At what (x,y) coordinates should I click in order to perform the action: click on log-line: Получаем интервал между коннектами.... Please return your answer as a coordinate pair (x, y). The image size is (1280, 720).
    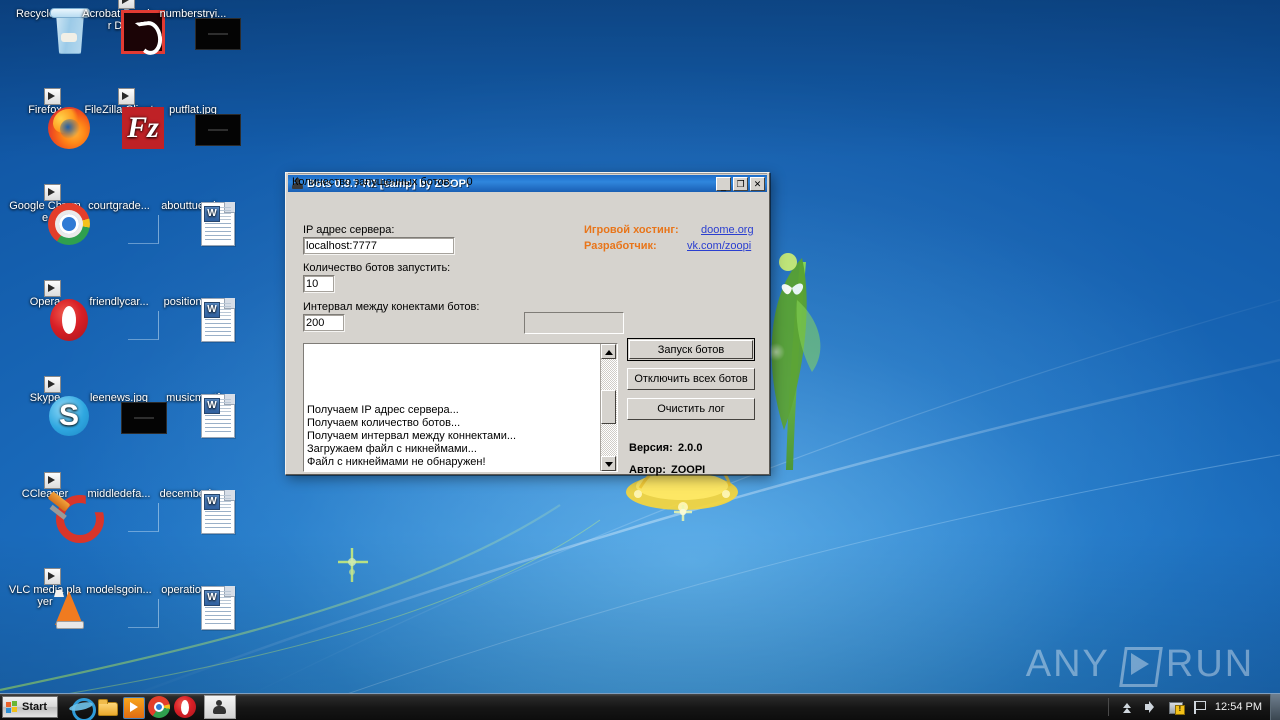
    Looking at the image, I should click on (412, 436).